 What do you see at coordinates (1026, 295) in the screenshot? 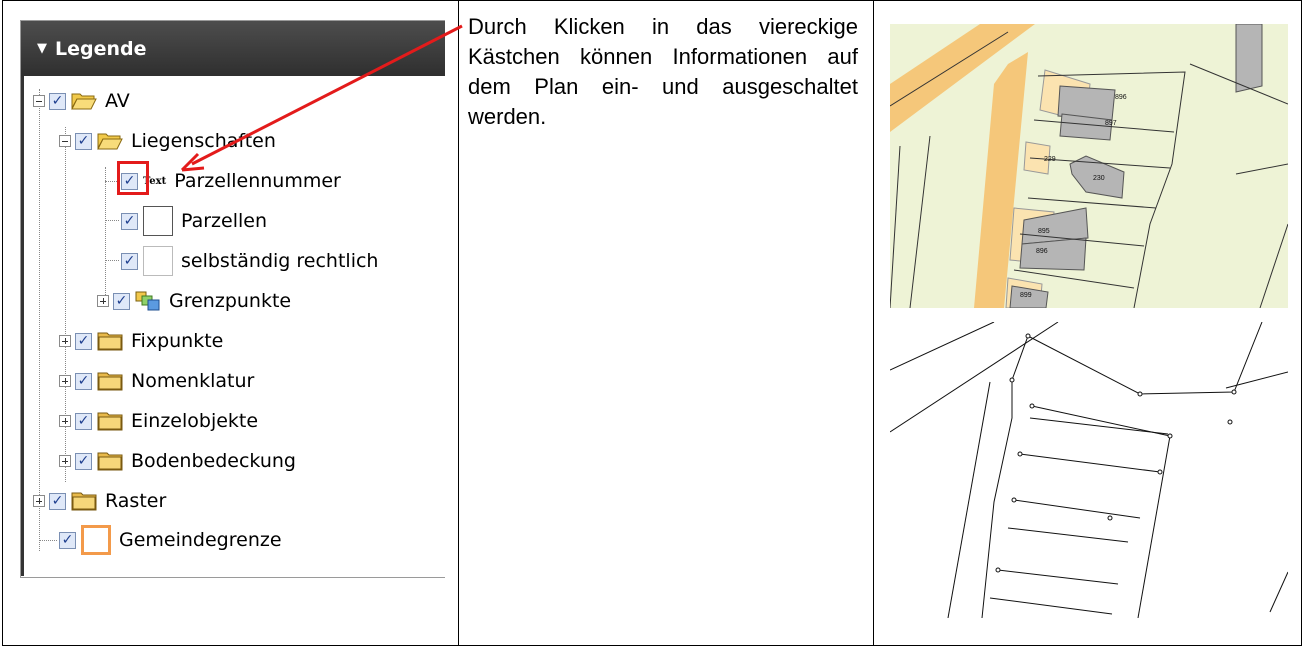
I see `parcel-number: 899` at bounding box center [1026, 295].